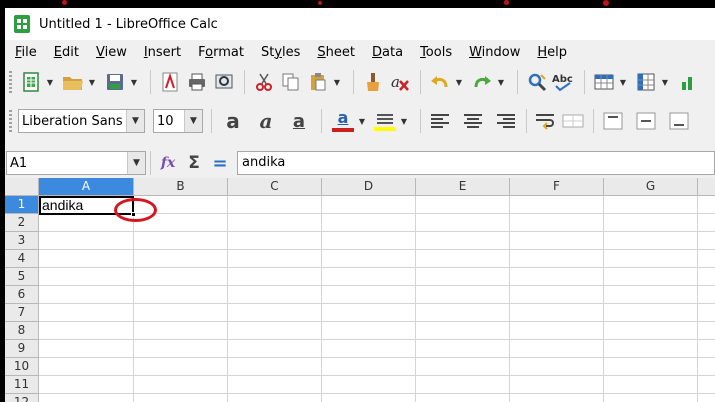 Image resolution: width=715 pixels, height=402 pixels. Describe the element at coordinates (115, 82) in the screenshot. I see `save-icon` at that location.